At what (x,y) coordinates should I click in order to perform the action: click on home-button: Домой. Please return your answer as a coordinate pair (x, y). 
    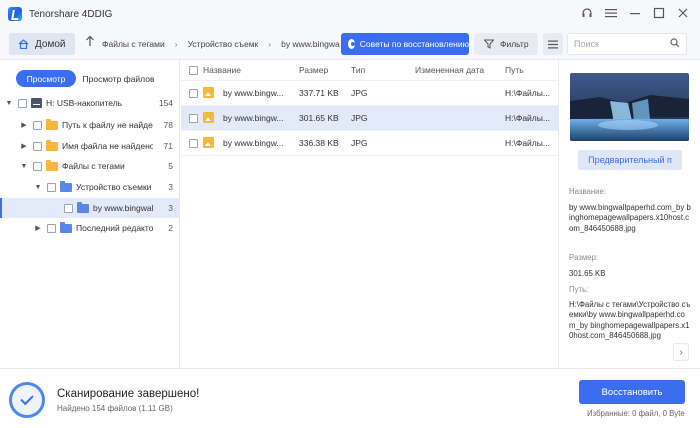
    Looking at the image, I should click on (42, 44).